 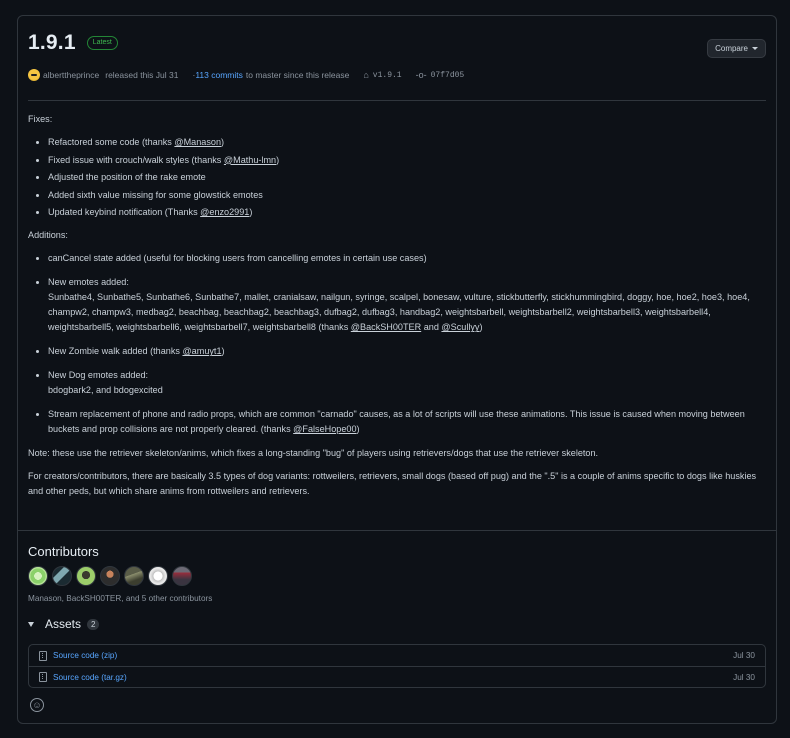 What do you see at coordinates (397, 530) in the screenshot?
I see `section-divider` at bounding box center [397, 530].